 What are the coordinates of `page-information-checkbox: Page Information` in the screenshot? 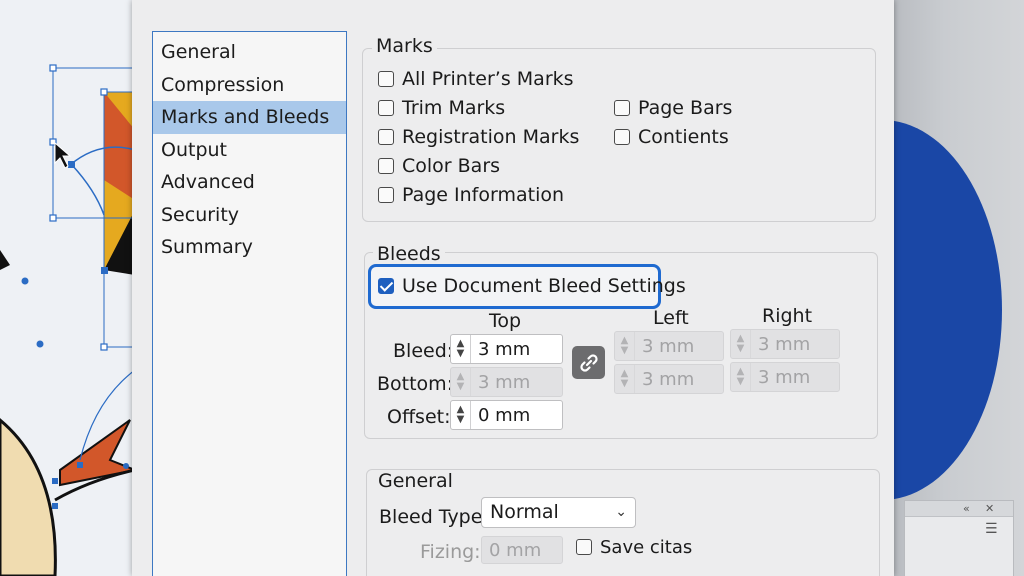 It's located at (471, 195).